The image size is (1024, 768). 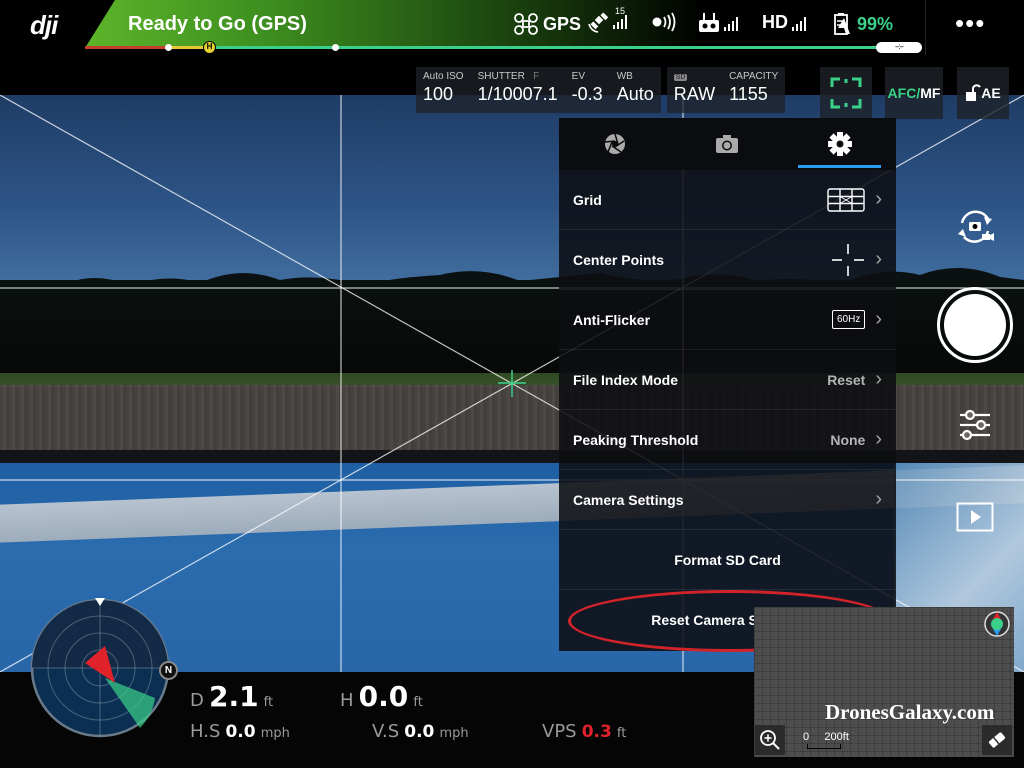 I want to click on grid-label: Grid, so click(x=587, y=199).